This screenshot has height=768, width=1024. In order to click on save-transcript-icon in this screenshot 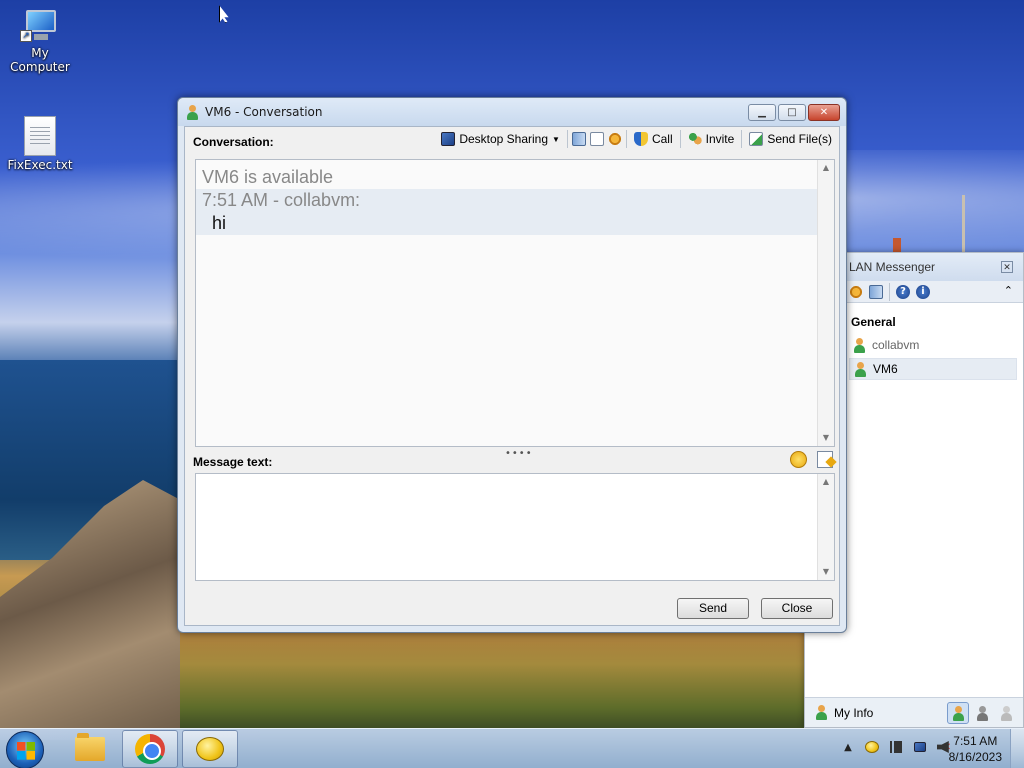, I will do `click(596, 139)`.